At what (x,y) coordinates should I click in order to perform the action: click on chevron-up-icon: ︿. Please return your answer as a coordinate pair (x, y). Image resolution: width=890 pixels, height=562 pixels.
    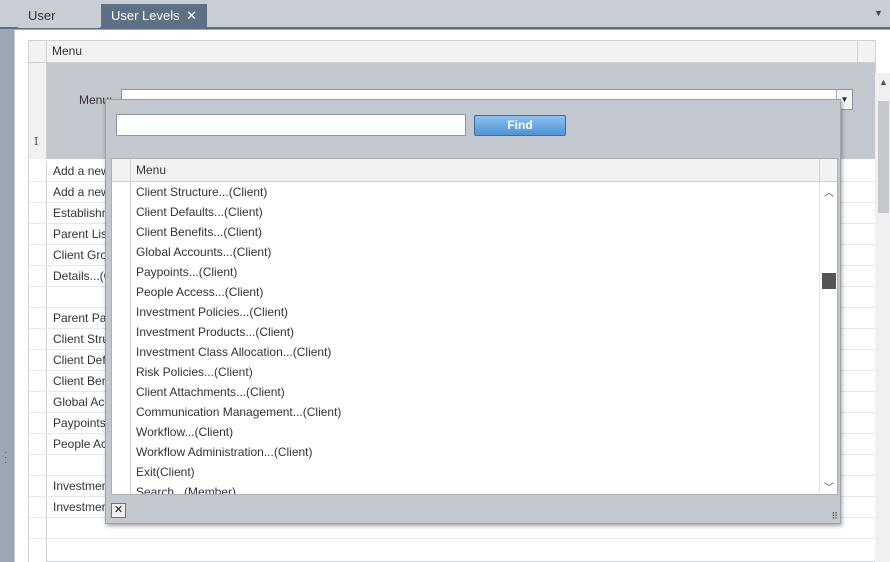
    Looking at the image, I should click on (829, 191).